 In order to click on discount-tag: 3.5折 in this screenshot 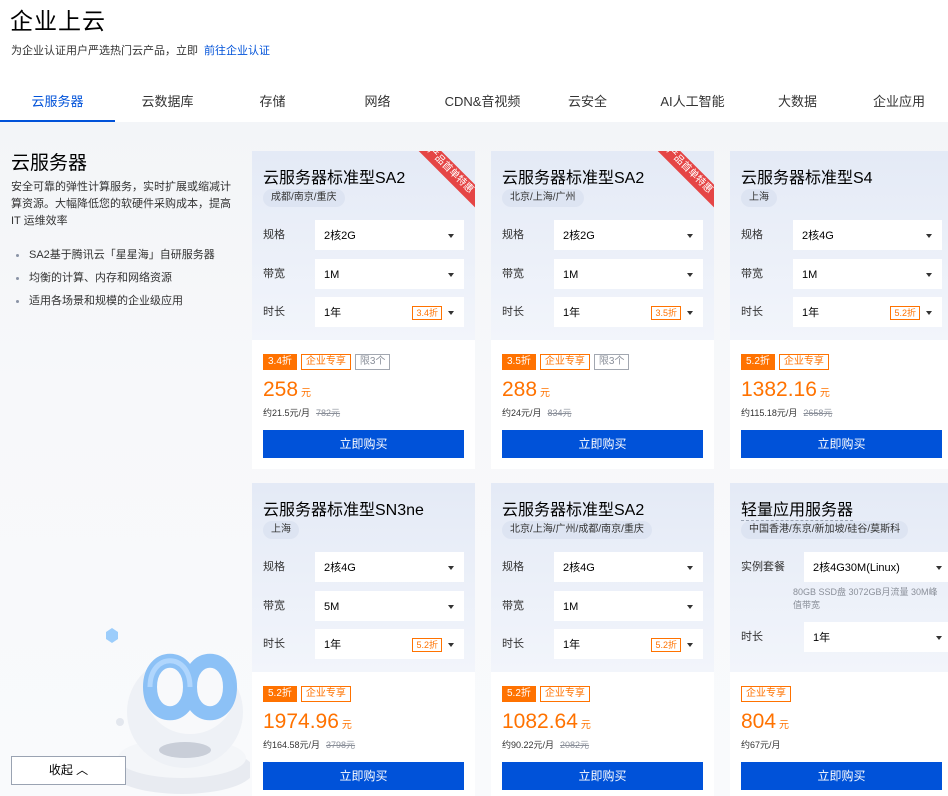, I will do `click(519, 362)`.